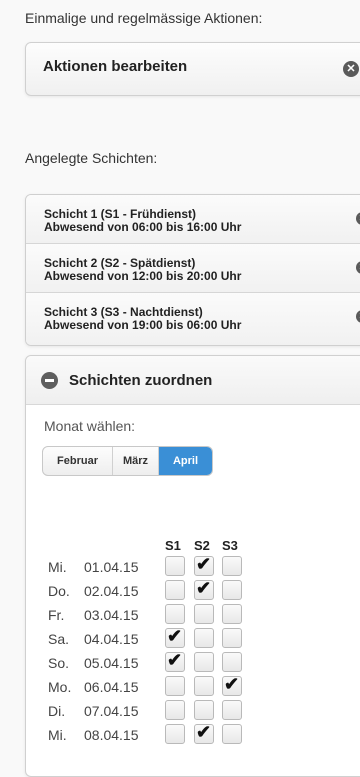 The image size is (360, 777). What do you see at coordinates (143, 227) in the screenshot?
I see `shift-time: Abwesend von 06:00 bis 16:00 Uhr` at bounding box center [143, 227].